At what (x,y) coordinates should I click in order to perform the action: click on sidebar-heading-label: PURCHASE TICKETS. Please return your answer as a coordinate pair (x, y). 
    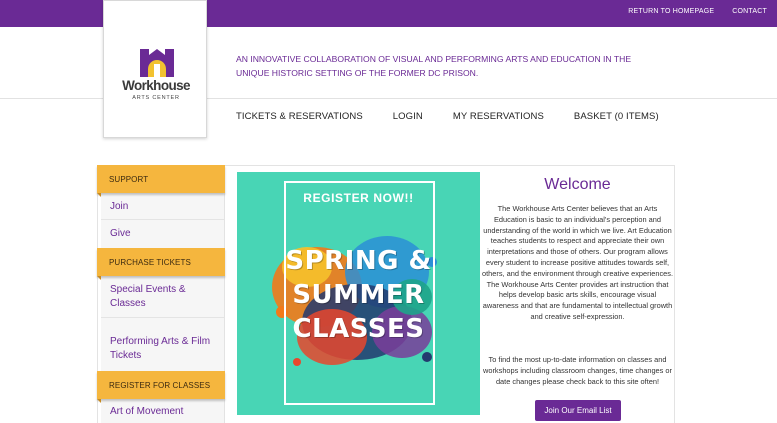
    Looking at the image, I should click on (150, 262).